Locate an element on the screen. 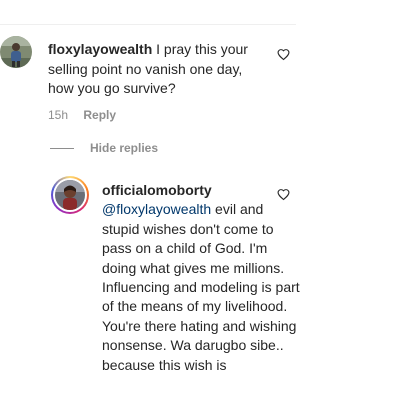 This screenshot has height=407, width=405. avatar-floxylayowealth is located at coordinates (16, 52).